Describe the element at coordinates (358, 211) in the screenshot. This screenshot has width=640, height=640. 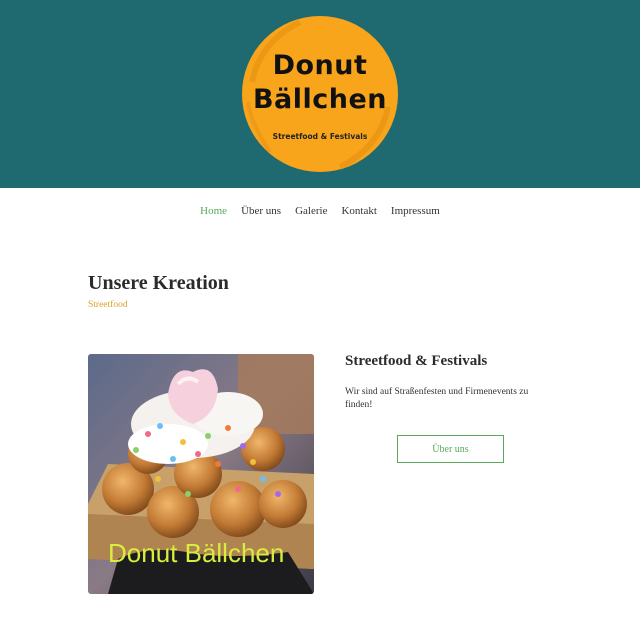
I see `nav-item-kontakt: Kontakt` at that location.